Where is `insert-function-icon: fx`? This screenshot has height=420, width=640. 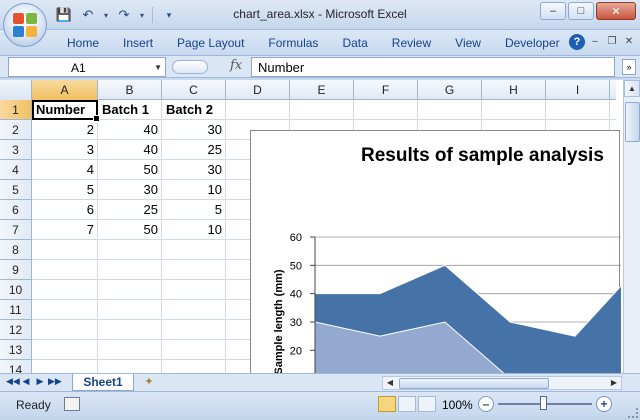
insert-function-icon: fx is located at coordinates (236, 65).